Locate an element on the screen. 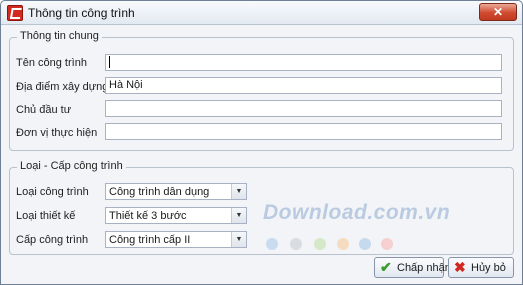 Image resolution: width=523 pixels, height=285 pixels. project-type-select: Công trình dân dụng ▼ is located at coordinates (176, 191).